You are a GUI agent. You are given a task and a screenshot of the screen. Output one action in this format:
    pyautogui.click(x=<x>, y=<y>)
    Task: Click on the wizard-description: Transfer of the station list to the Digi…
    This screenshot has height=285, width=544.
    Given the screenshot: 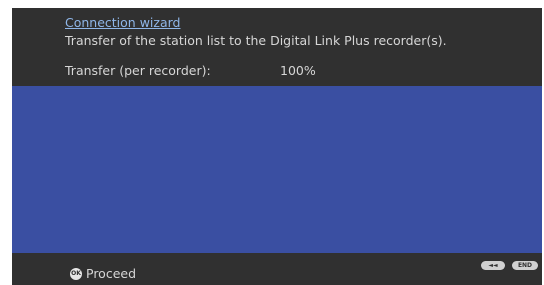 What is the action you would take?
    pyautogui.click(x=256, y=40)
    